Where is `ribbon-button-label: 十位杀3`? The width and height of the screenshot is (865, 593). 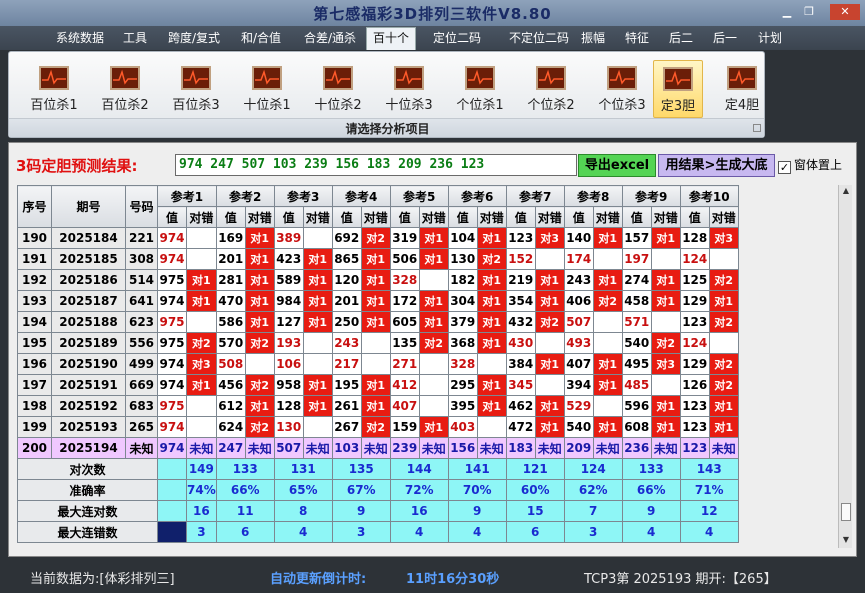
ribbon-button-label: 十位杀3 is located at coordinates (409, 105).